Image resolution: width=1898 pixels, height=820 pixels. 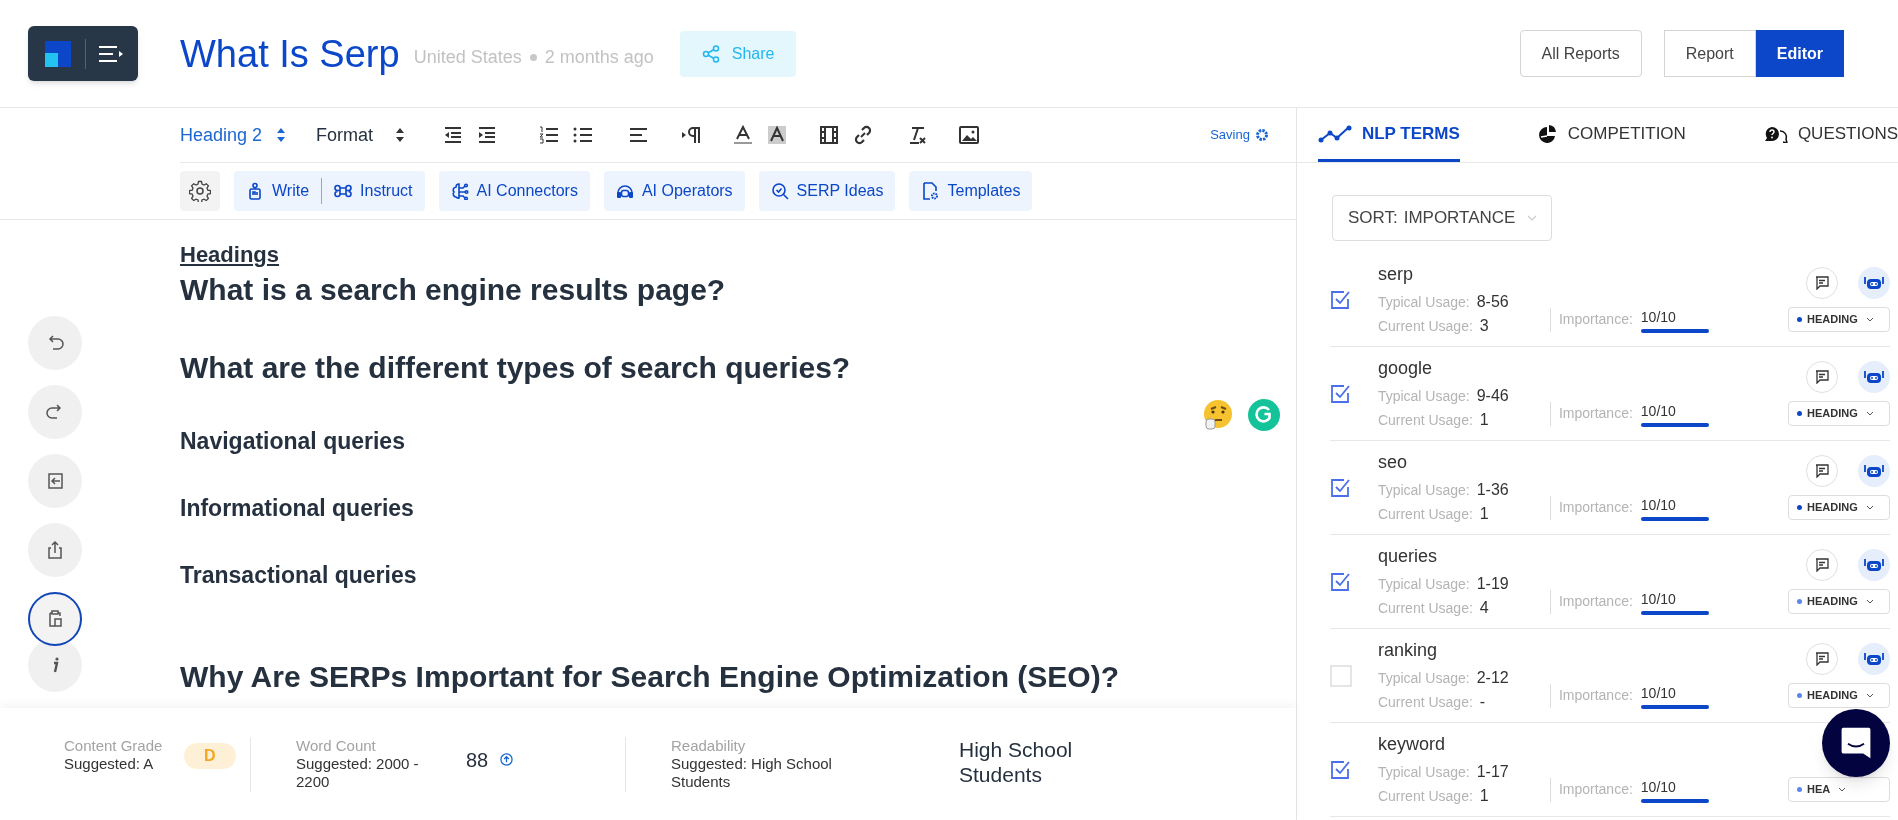 I want to click on outdent-icon, so click(x=453, y=135).